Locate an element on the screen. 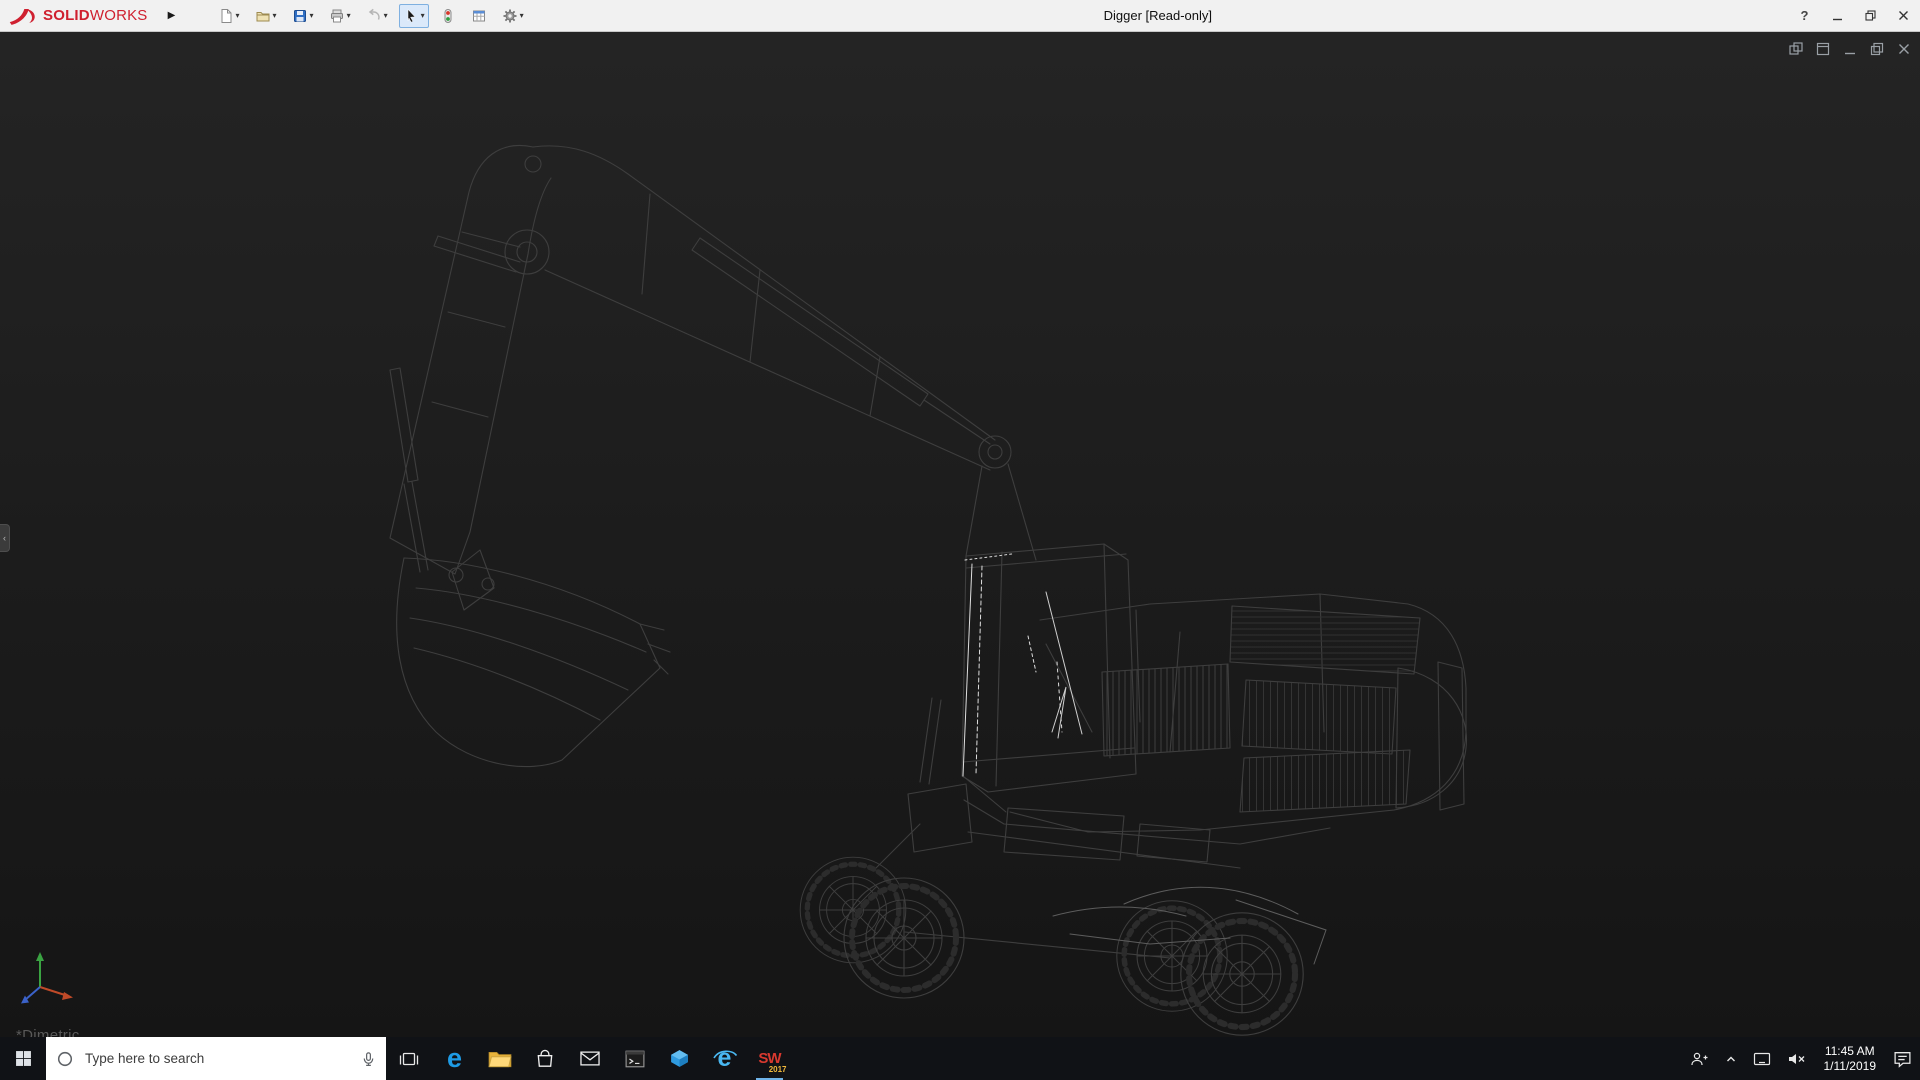  minimize-button is located at coordinates (1837, 15).